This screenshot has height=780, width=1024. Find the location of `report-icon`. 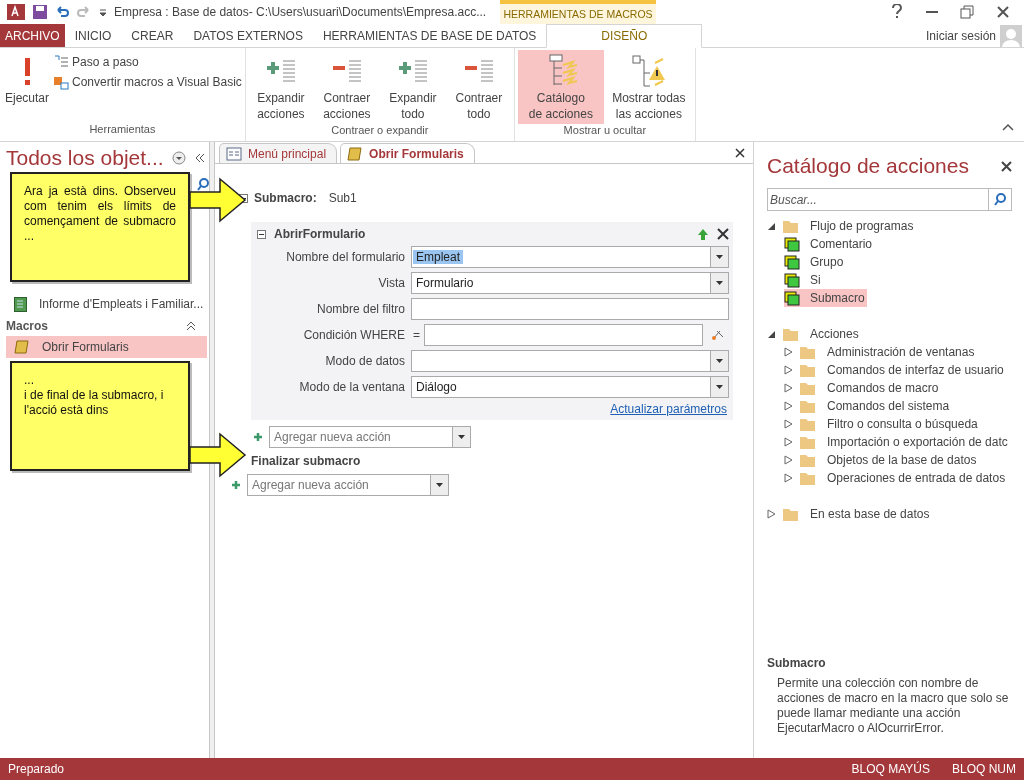

report-icon is located at coordinates (20, 304).